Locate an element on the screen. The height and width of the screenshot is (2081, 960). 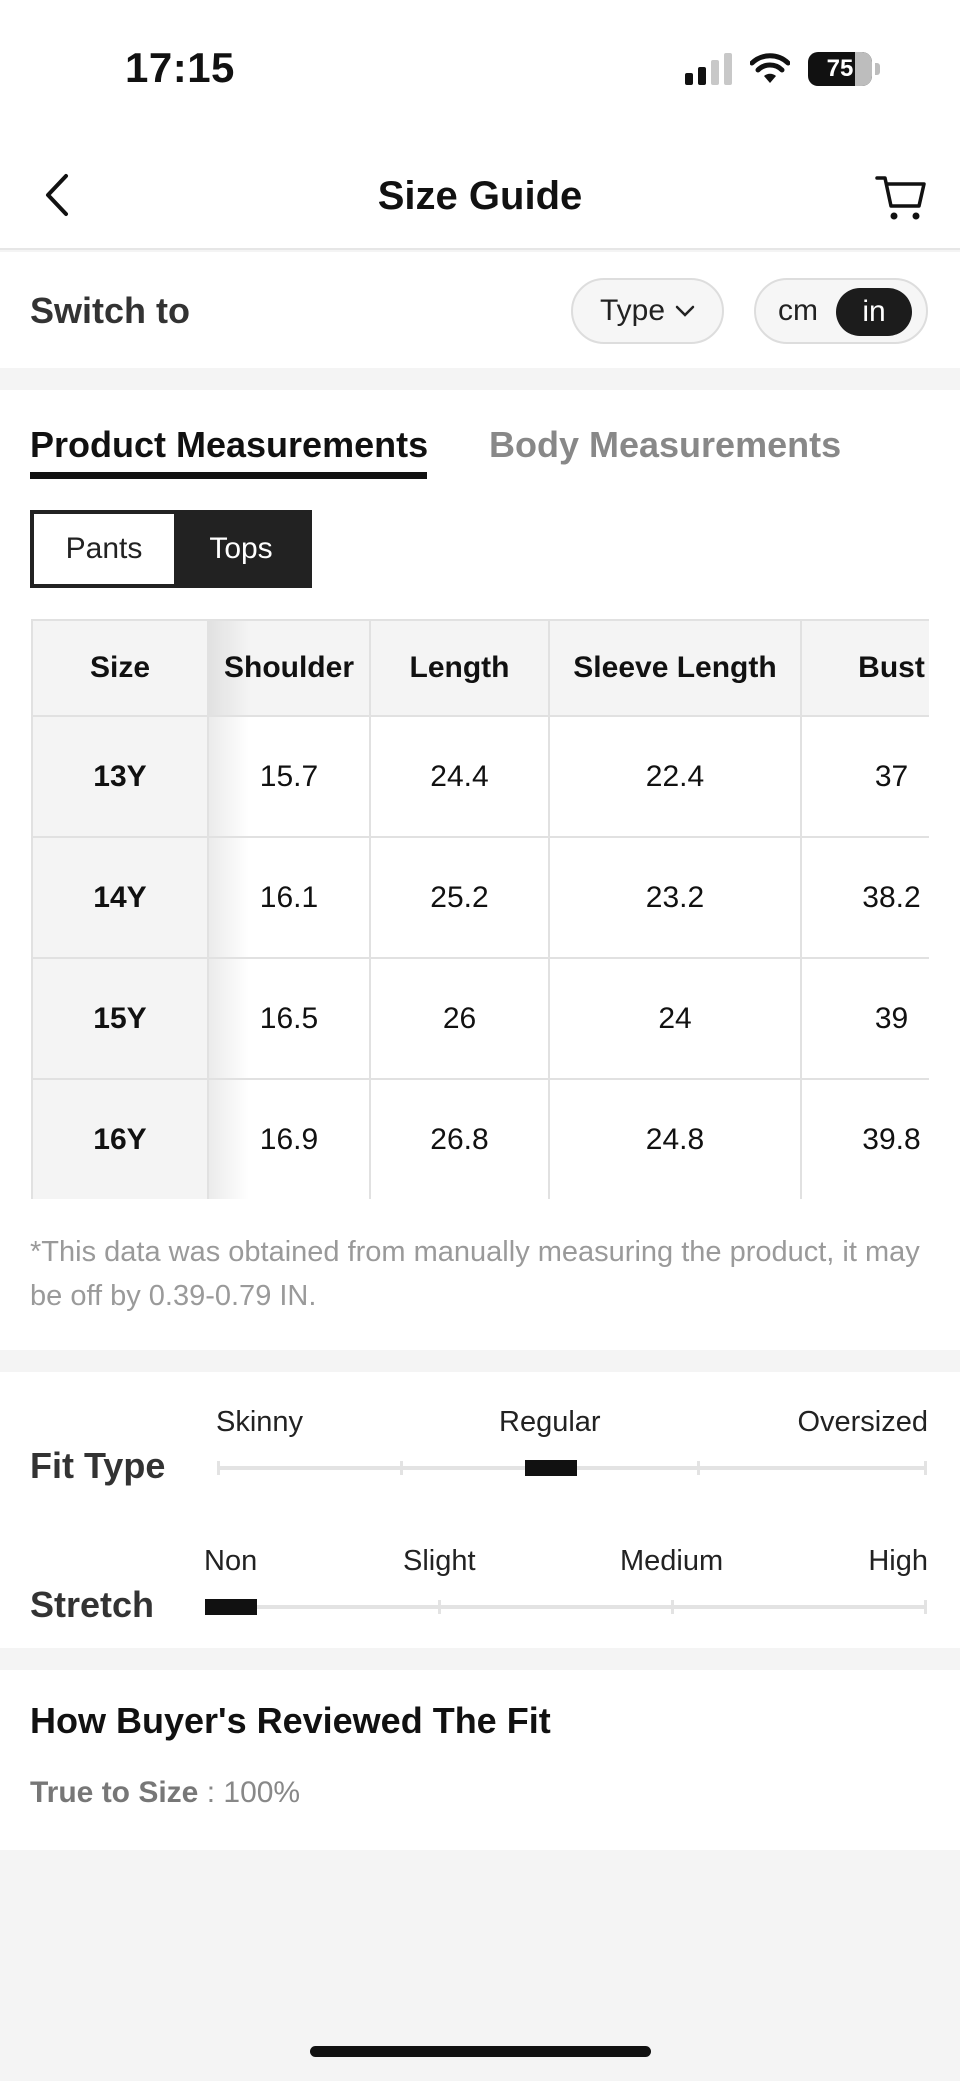
size-cell: 14Y is located at coordinates (120, 897).